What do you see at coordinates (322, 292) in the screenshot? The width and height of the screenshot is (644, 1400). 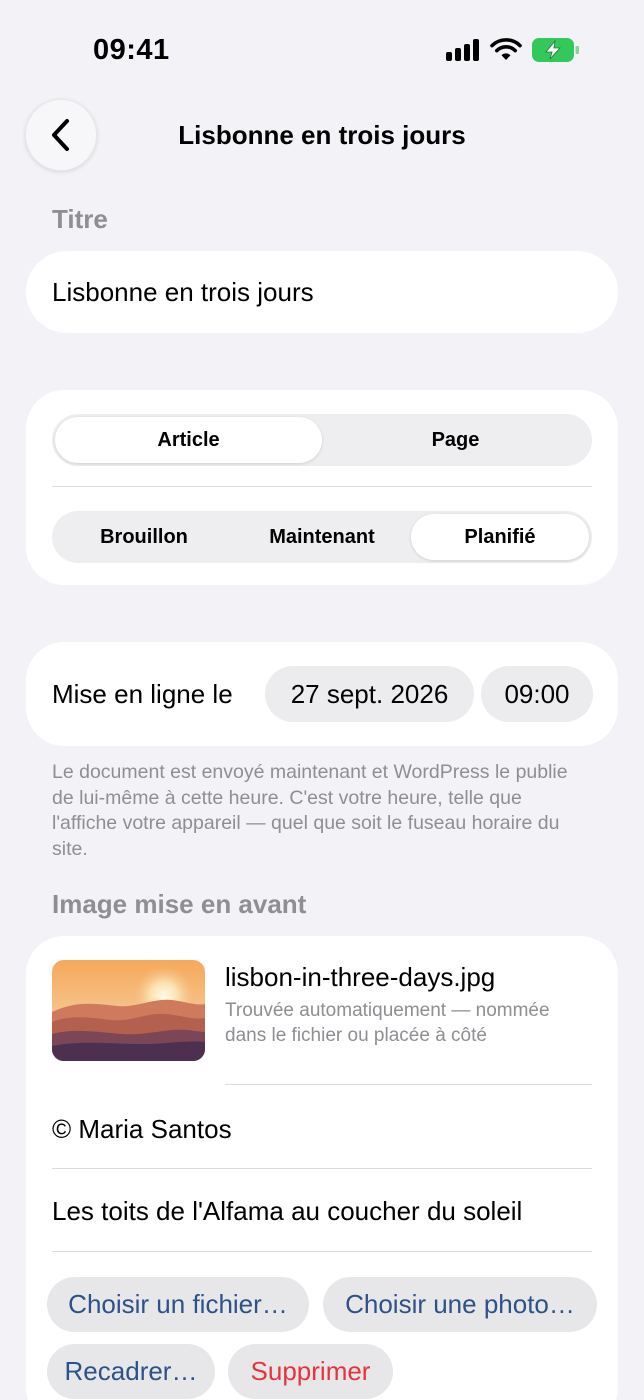 I see `title-input: Lisbonne en trois jours` at bounding box center [322, 292].